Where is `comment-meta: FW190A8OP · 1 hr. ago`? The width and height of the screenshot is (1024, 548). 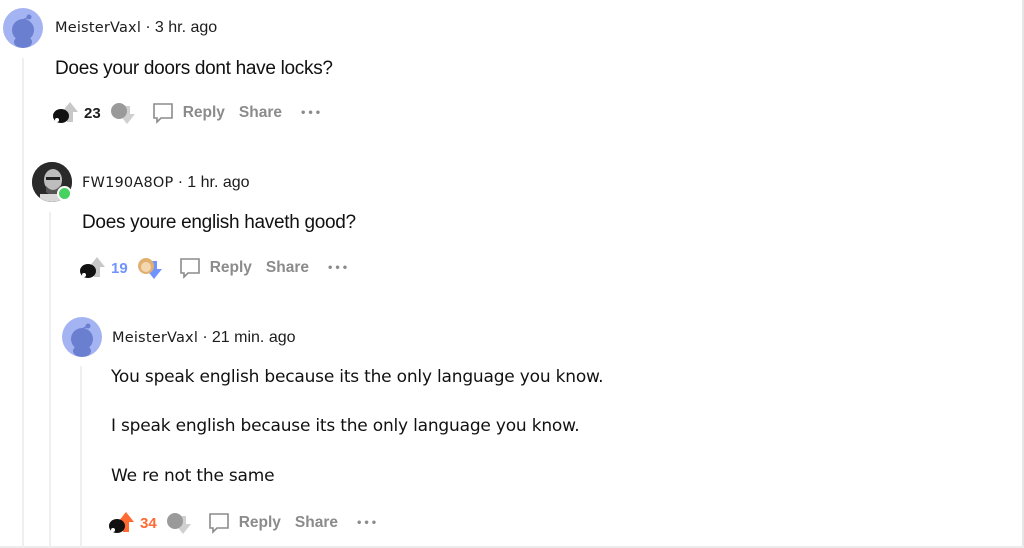
comment-meta: FW190A8OP · 1 hr. ago is located at coordinates (166, 183).